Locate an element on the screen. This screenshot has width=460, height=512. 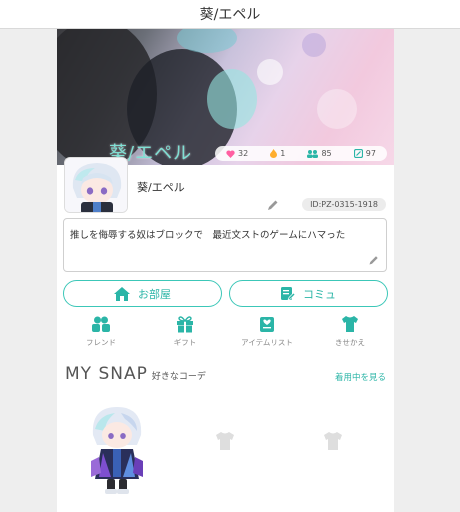
top-bar: 葵/エペル is located at coordinates (230, 14).